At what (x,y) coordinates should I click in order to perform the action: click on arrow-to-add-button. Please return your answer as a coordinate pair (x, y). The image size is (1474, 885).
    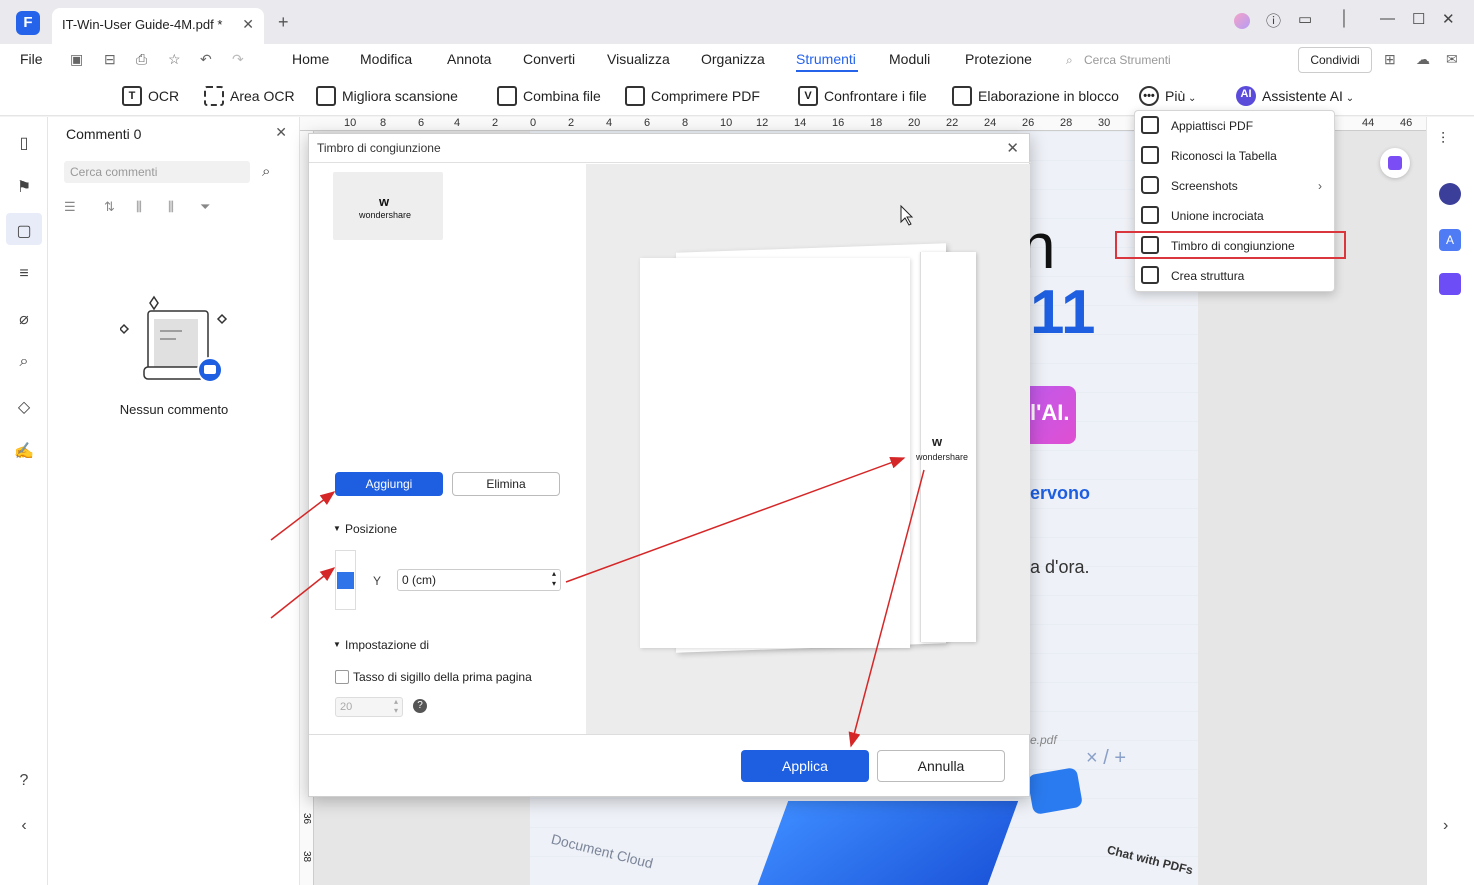
    Looking at the image, I should click on (303, 516).